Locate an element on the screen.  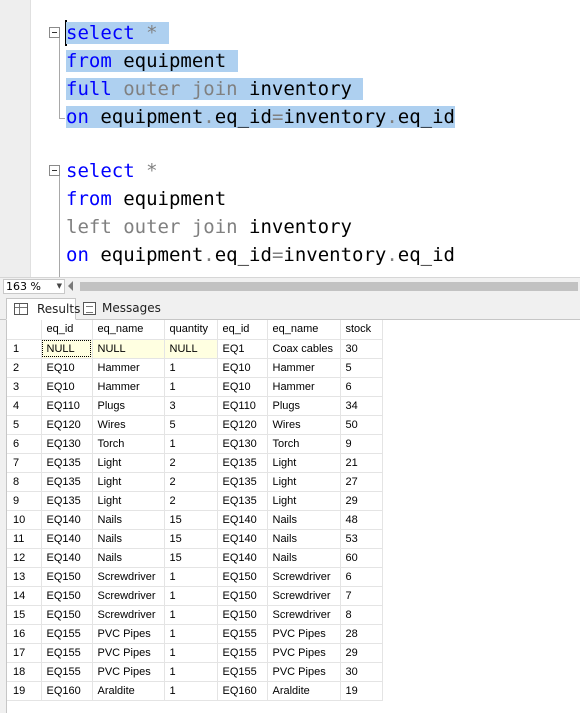
table-cell: EQ110 is located at coordinates (67, 406).